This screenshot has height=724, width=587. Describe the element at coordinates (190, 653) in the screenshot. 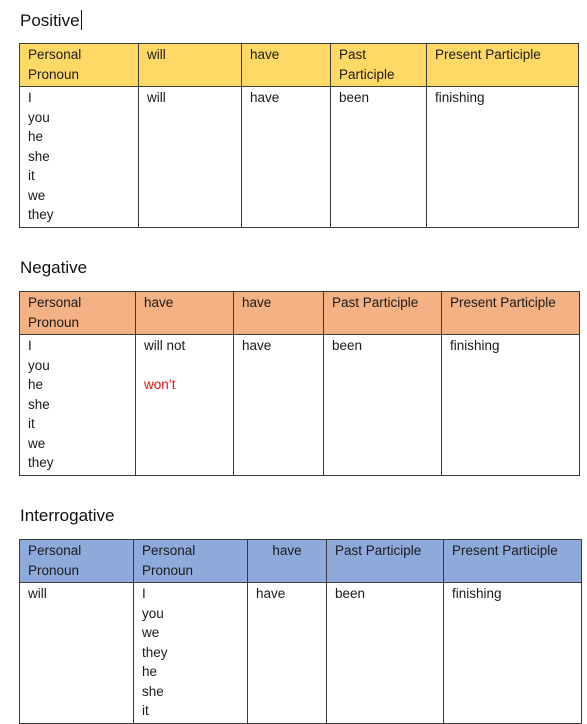

I see `pronoun-list-cell: I you we they he she it` at that location.